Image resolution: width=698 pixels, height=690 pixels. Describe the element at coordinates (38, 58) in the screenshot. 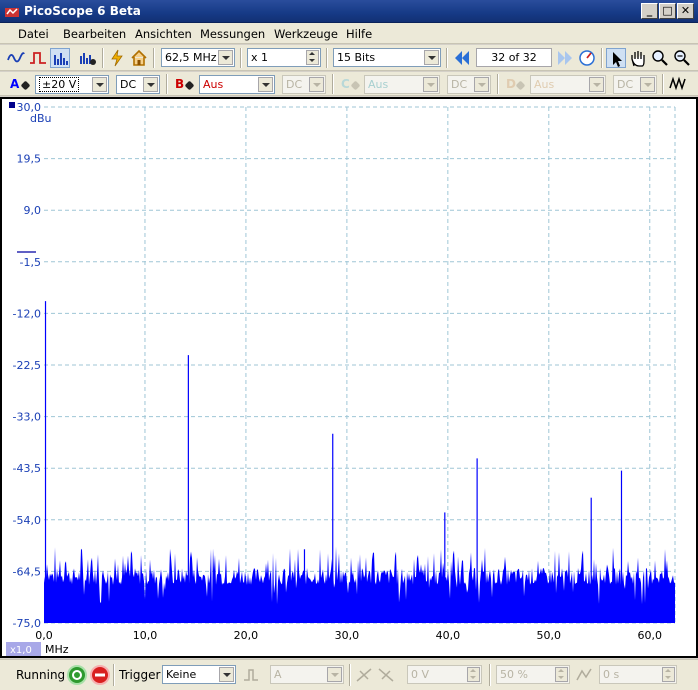

I see `persistence-mode-icon` at that location.